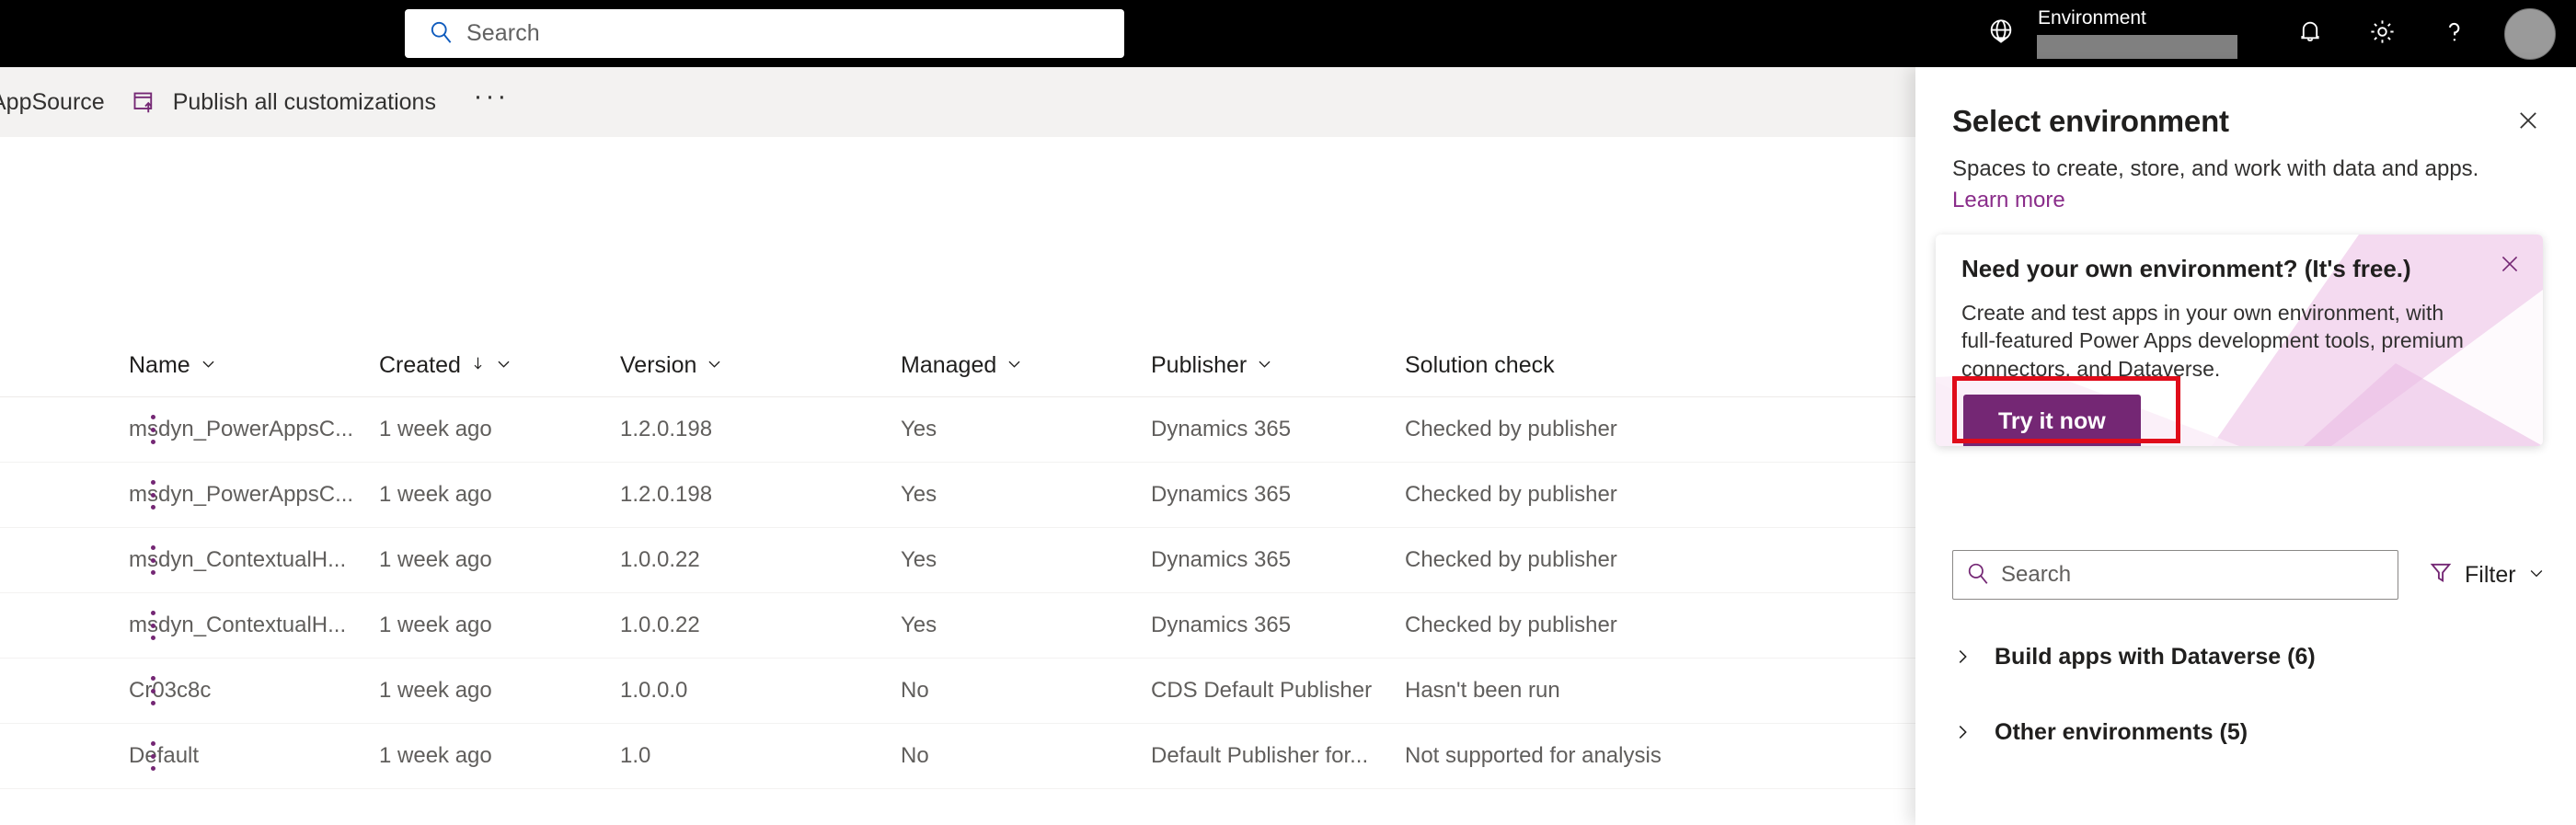 Image resolution: width=2576 pixels, height=825 pixels. What do you see at coordinates (1278, 365) in the screenshot?
I see `column-header-publisher: Publisher` at bounding box center [1278, 365].